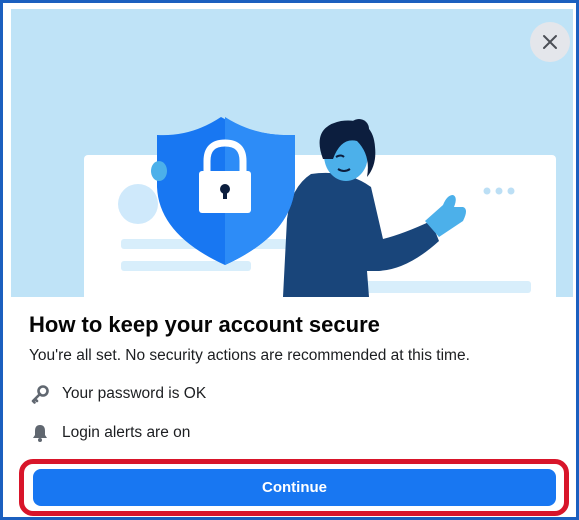 The width and height of the screenshot is (579, 520). I want to click on login-alerts-row: Login alerts are on, so click(109, 433).